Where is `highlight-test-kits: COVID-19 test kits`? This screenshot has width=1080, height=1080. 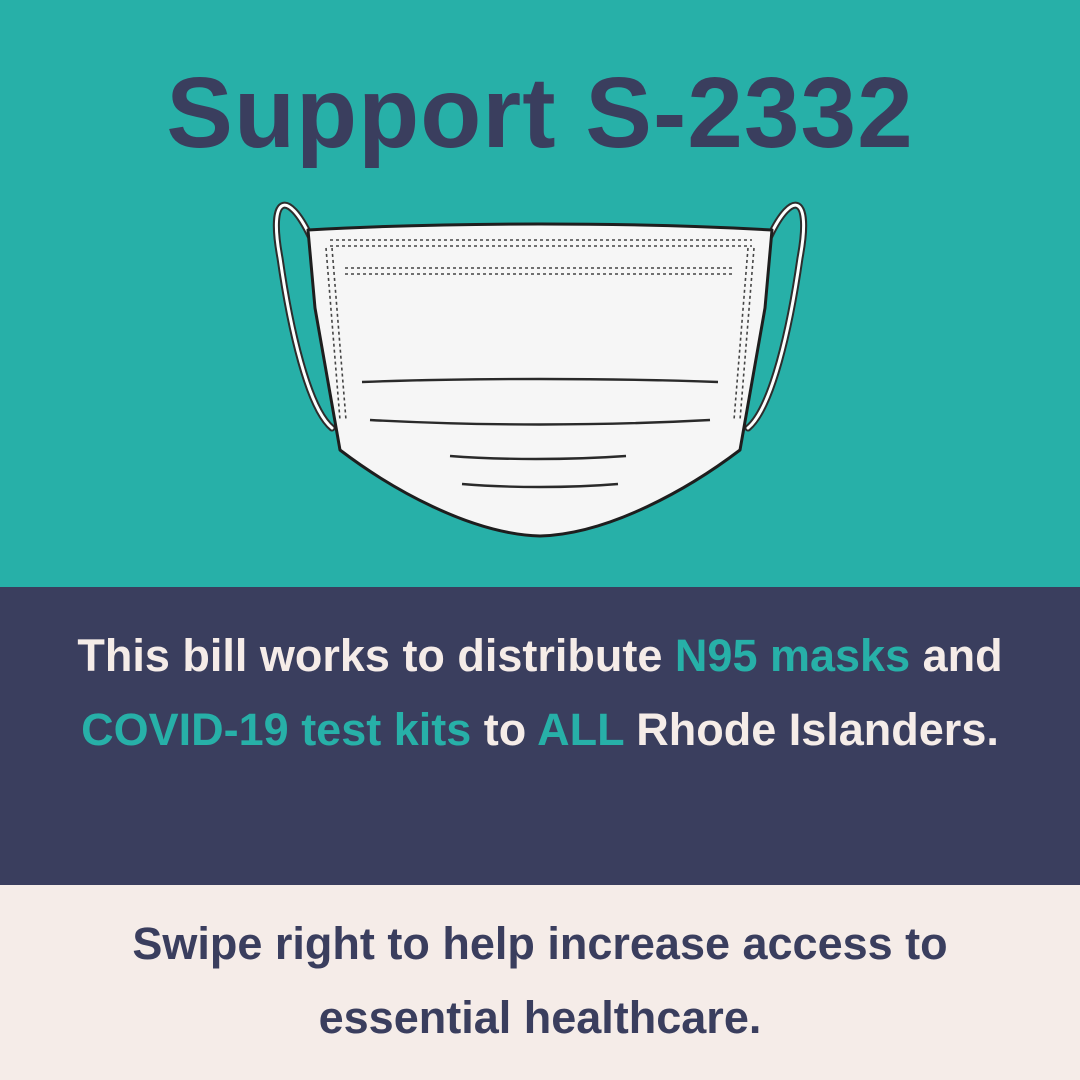 highlight-test-kits: COVID-19 test kits is located at coordinates (276, 729).